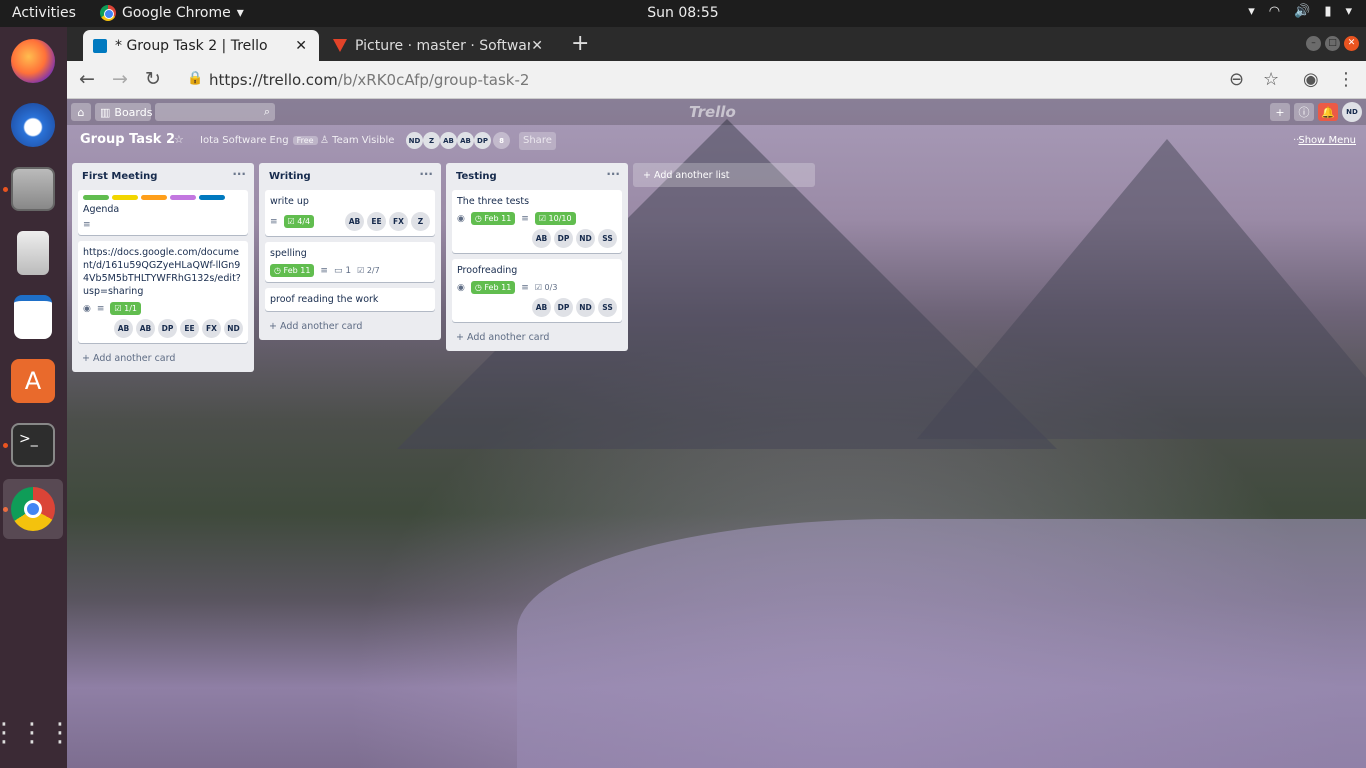  What do you see at coordinates (580, 43) in the screenshot?
I see `new-tab-button: +` at bounding box center [580, 43].